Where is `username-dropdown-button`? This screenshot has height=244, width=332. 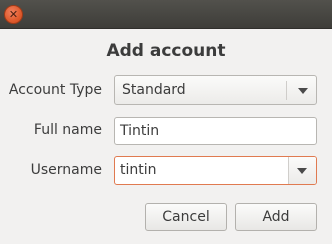
username-dropdown-button is located at coordinates (302, 170).